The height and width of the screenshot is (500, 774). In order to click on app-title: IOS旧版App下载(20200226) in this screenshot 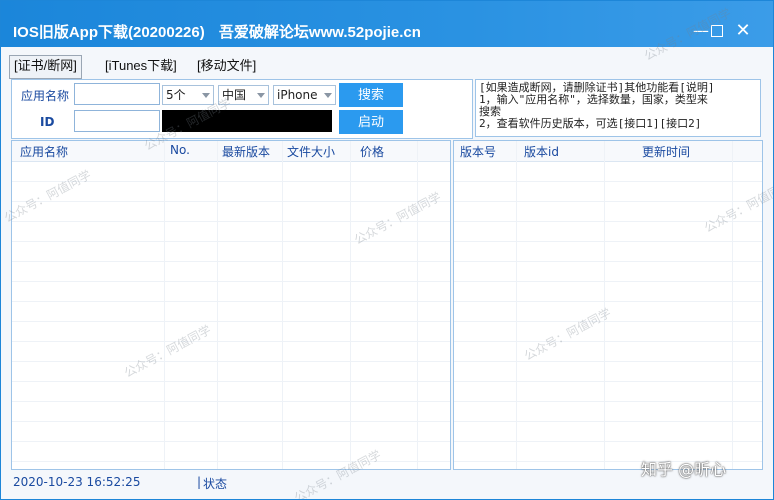, I will do `click(109, 32)`.